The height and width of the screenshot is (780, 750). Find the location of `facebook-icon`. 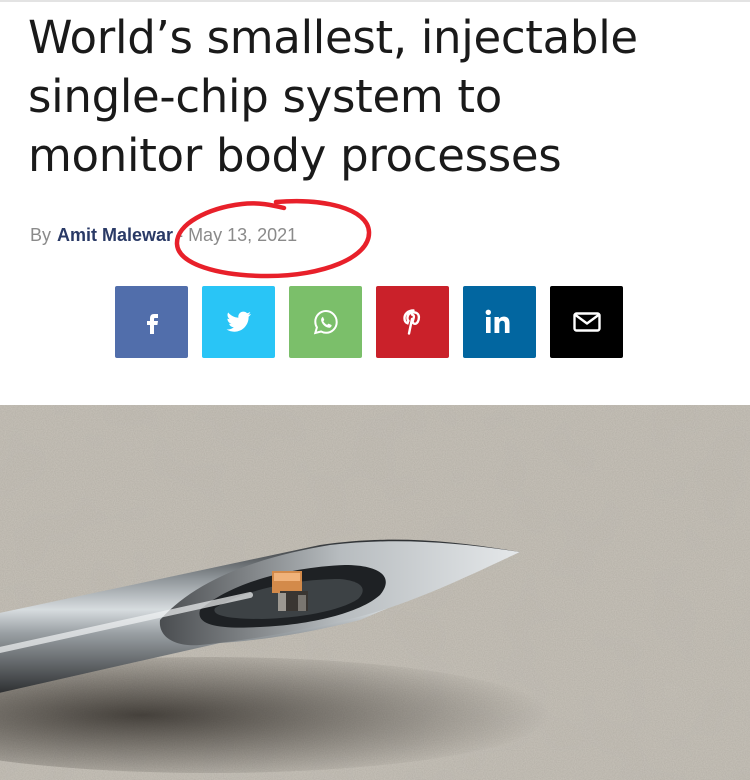

facebook-icon is located at coordinates (152, 324).